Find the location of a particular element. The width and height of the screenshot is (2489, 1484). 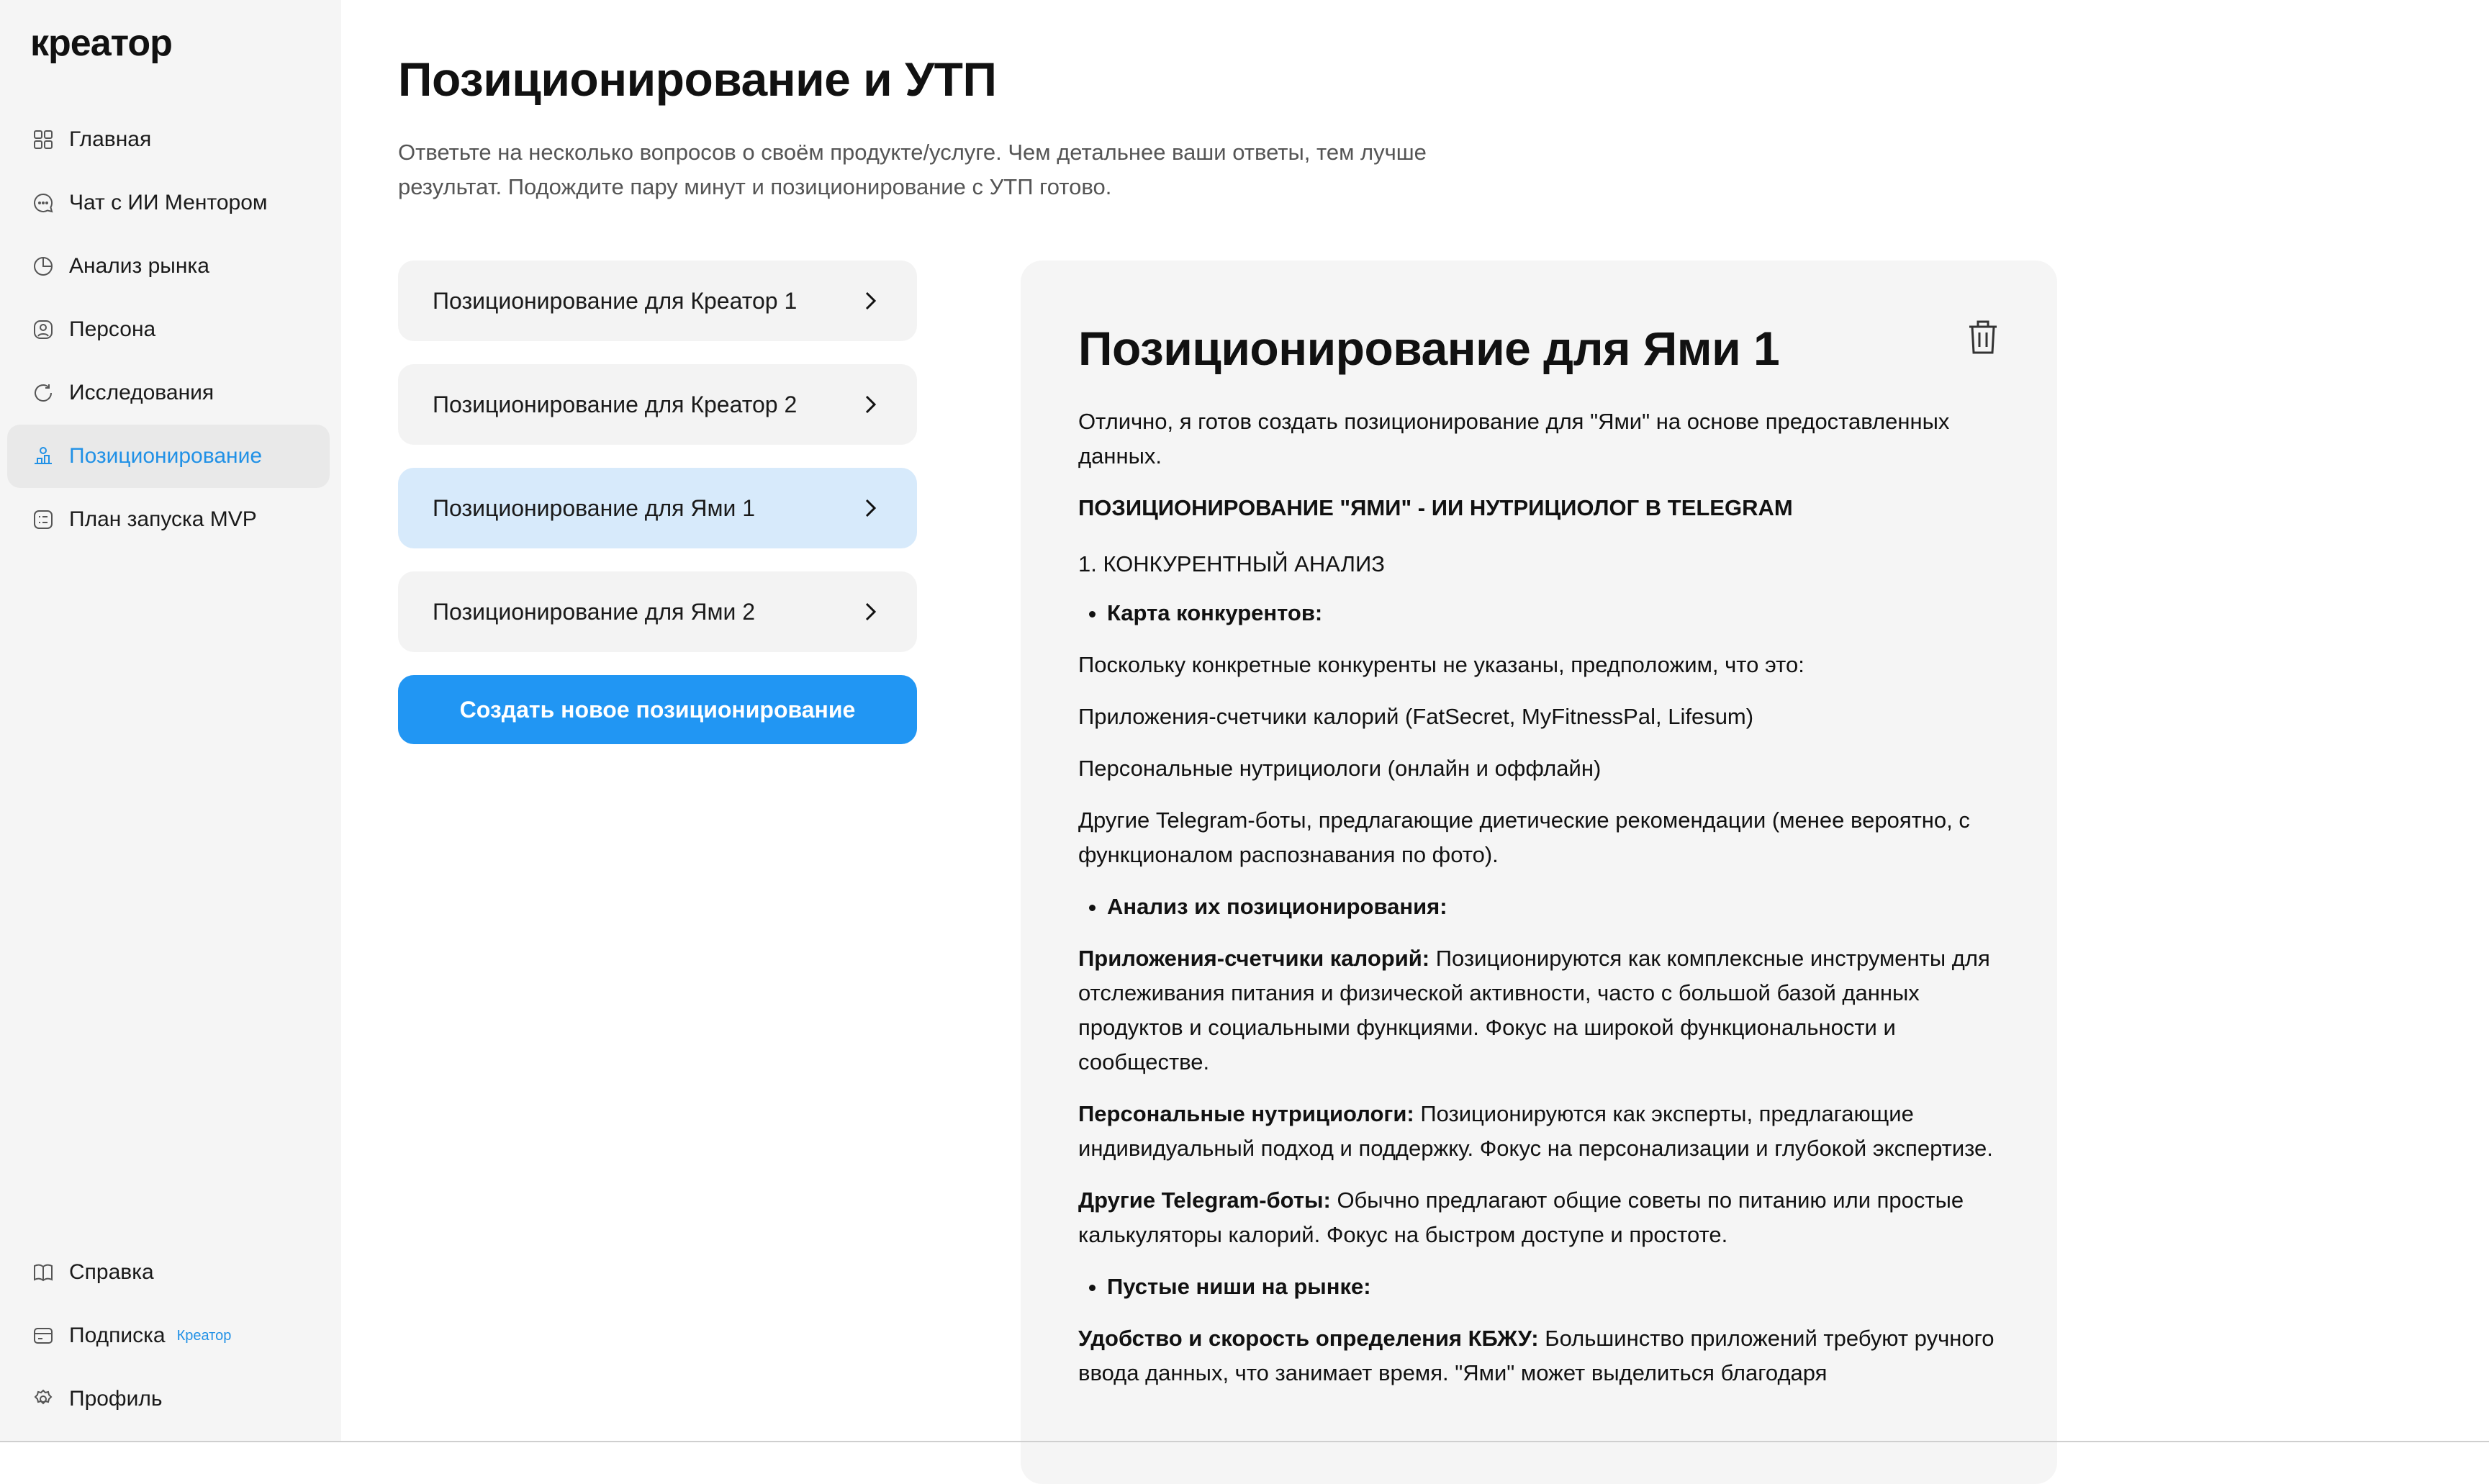

bullet-item: Карта конкурентов: is located at coordinates (1553, 613).